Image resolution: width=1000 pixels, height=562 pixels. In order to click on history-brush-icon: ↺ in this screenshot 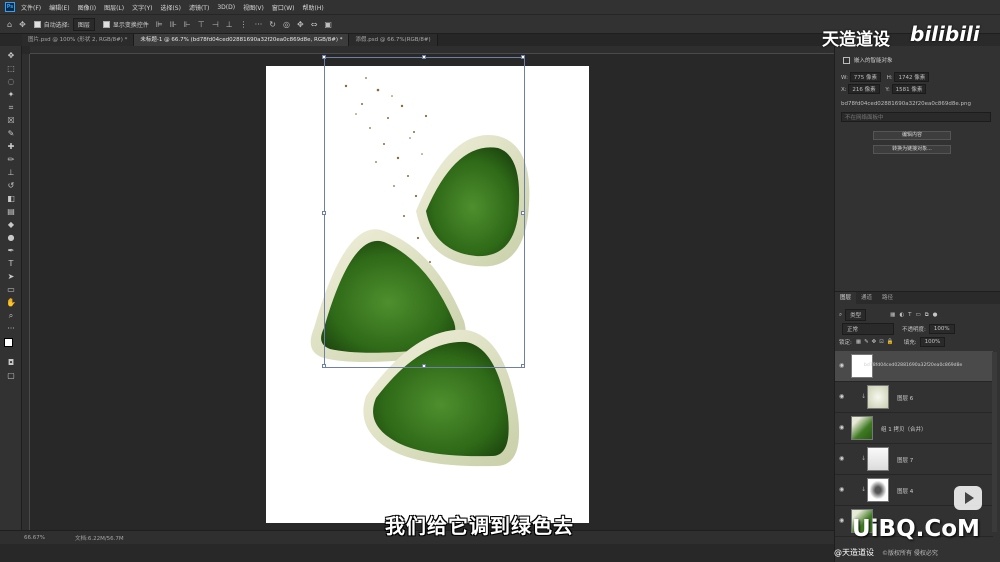, I will do `click(11, 185)`.